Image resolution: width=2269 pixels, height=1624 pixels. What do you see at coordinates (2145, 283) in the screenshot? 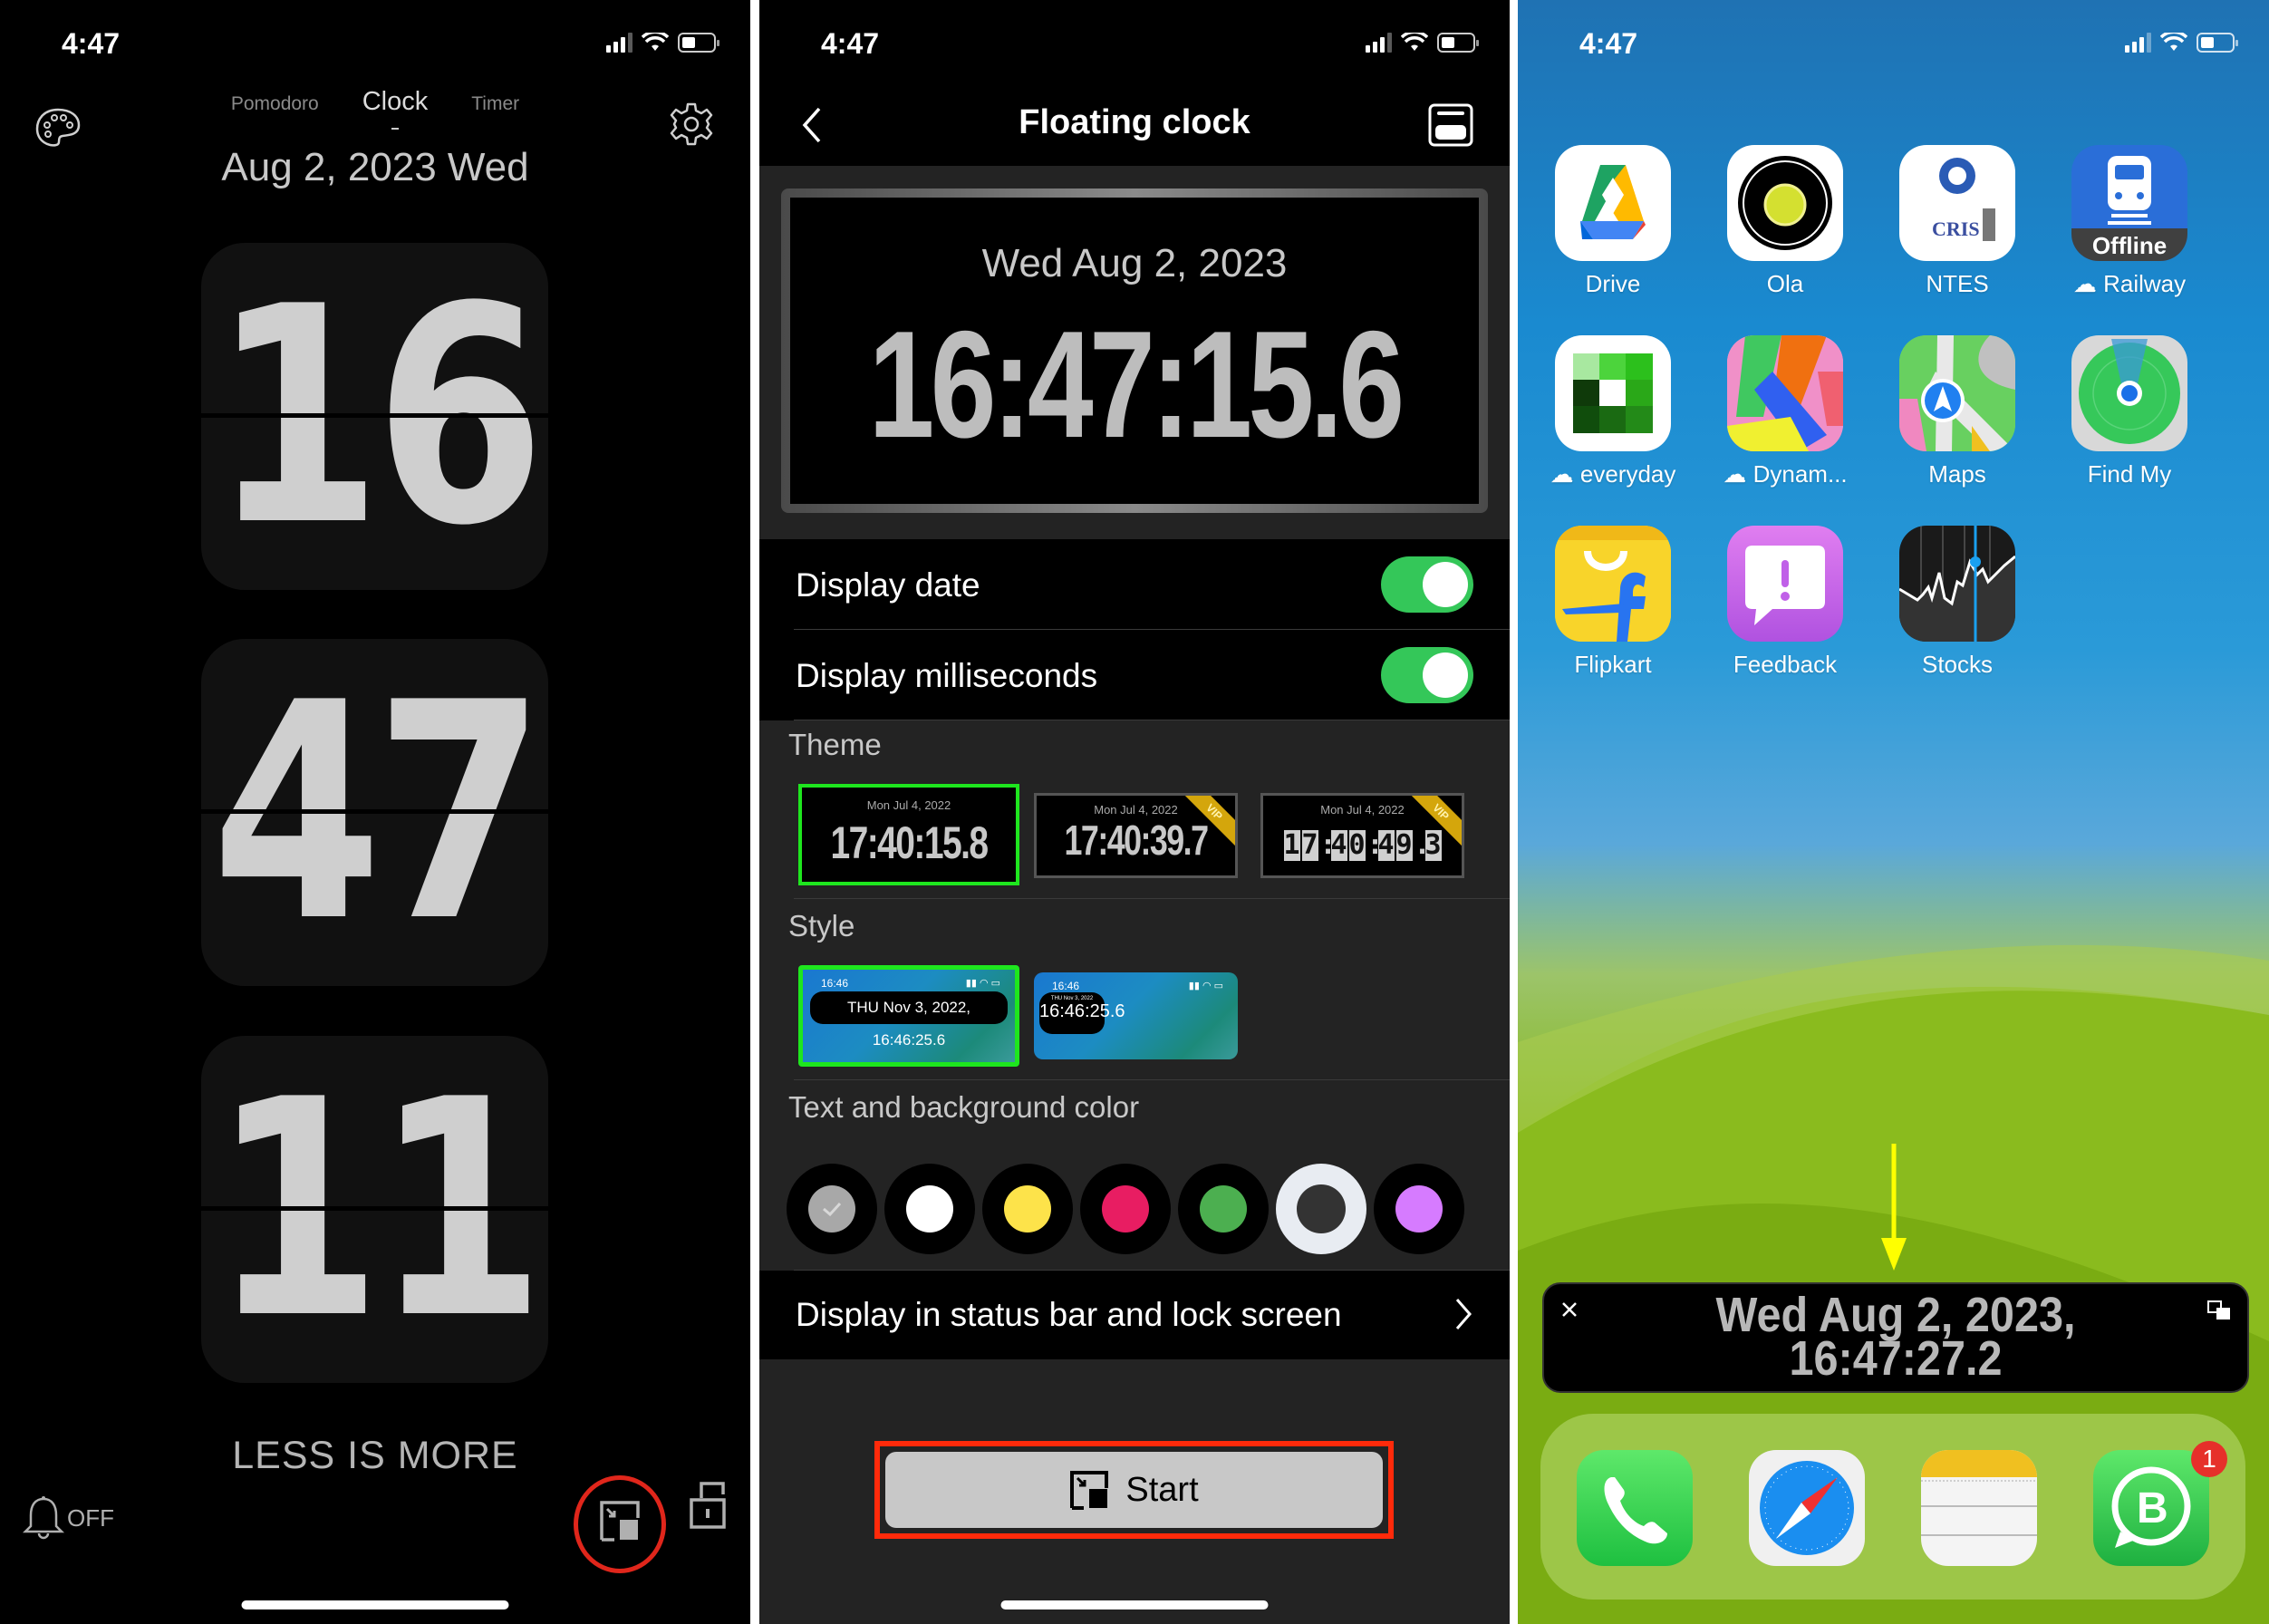
I see `app-label: Railway` at bounding box center [2145, 283].